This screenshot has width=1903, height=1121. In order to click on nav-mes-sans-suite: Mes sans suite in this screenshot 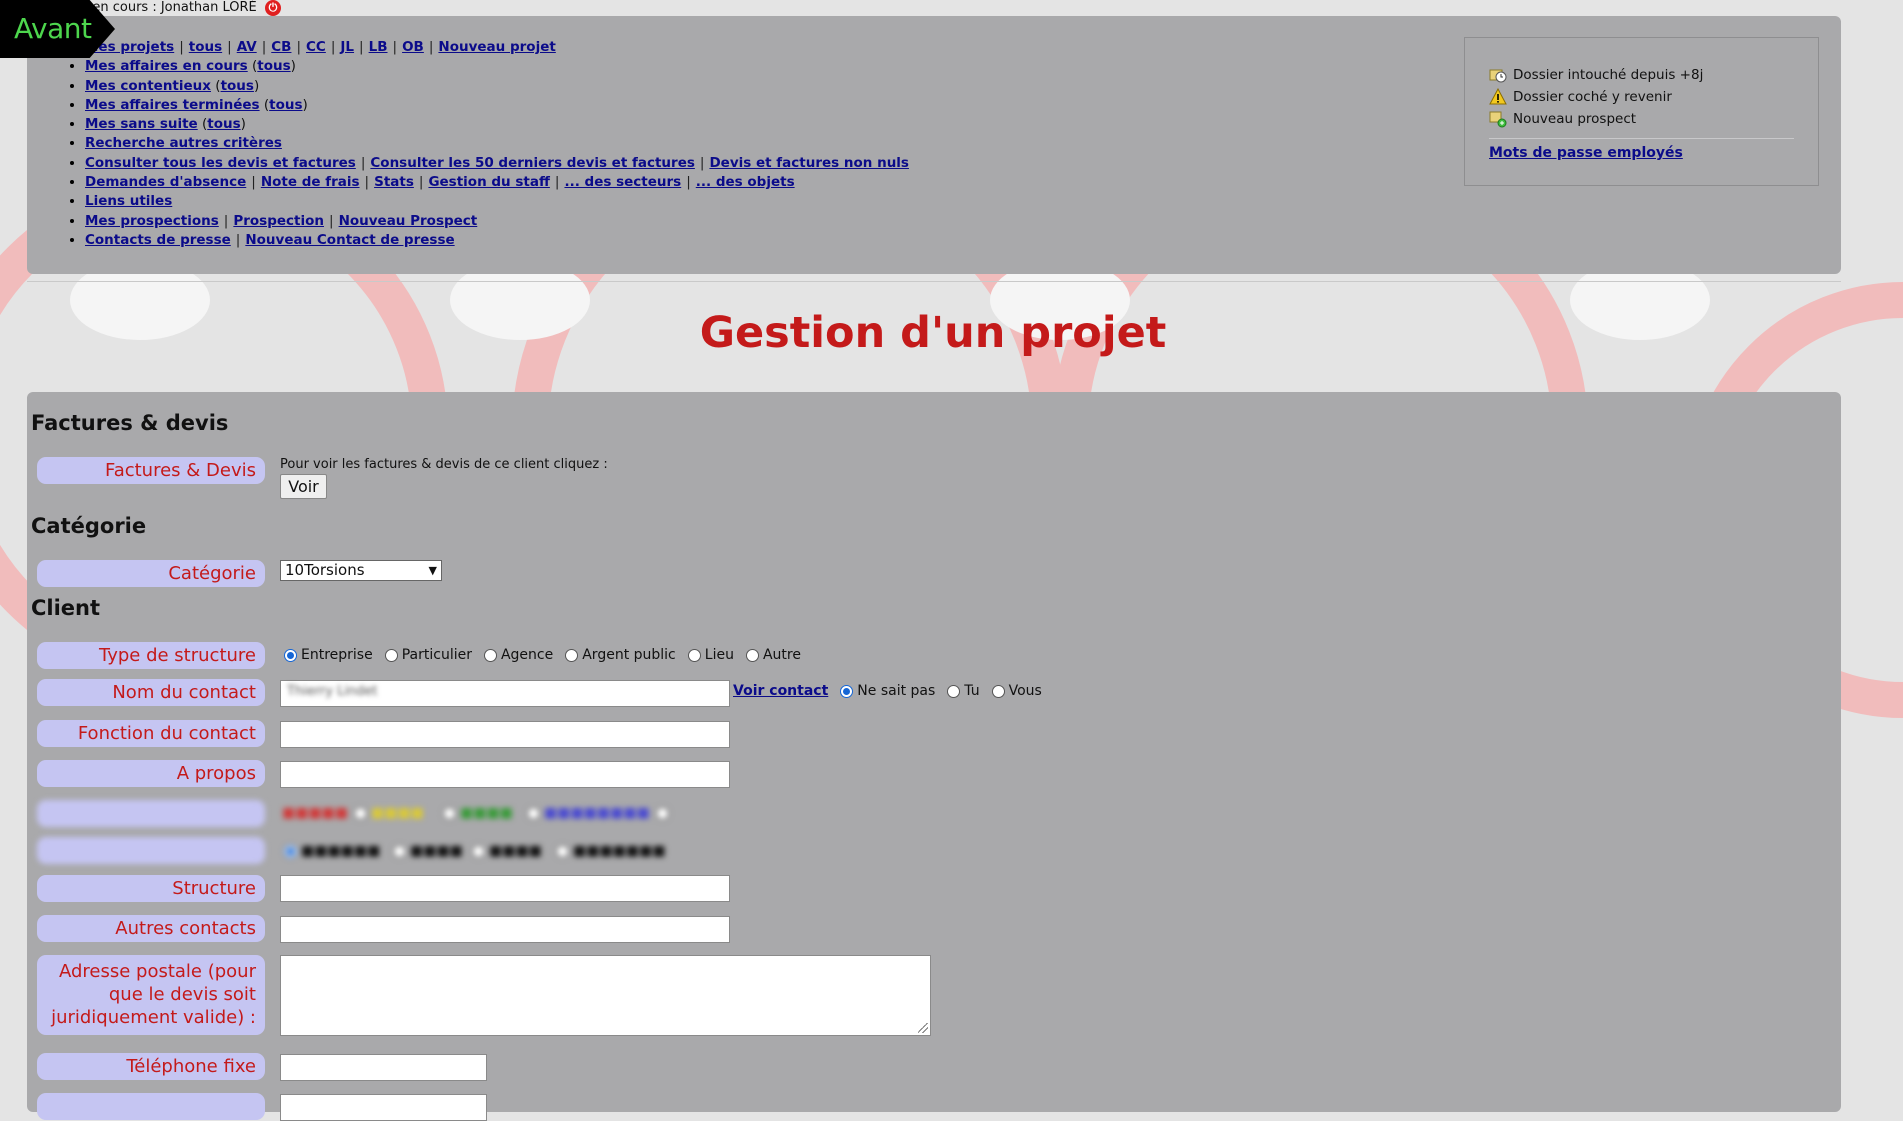, I will do `click(141, 124)`.